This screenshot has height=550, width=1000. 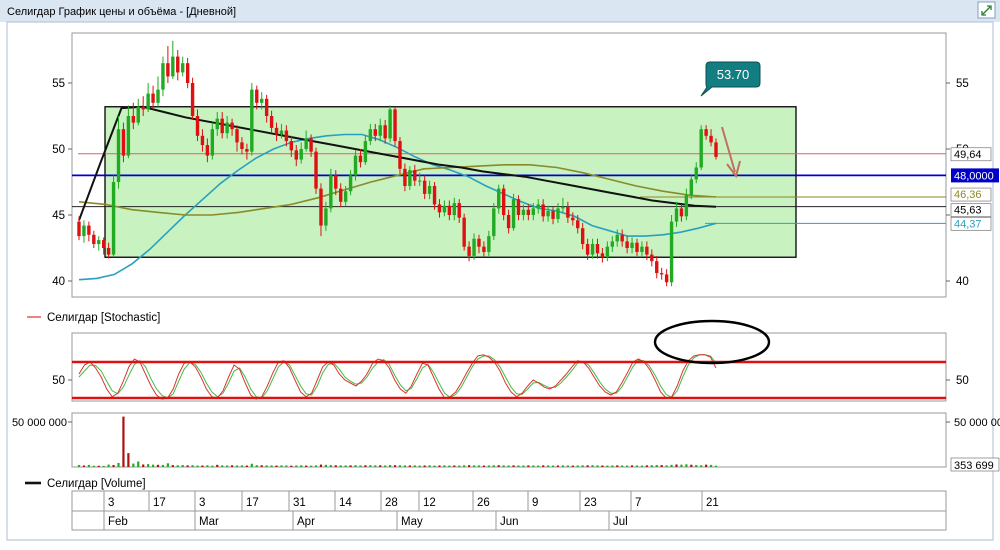 What do you see at coordinates (620, 522) in the screenshot?
I see `x-month-label: Jul` at bounding box center [620, 522].